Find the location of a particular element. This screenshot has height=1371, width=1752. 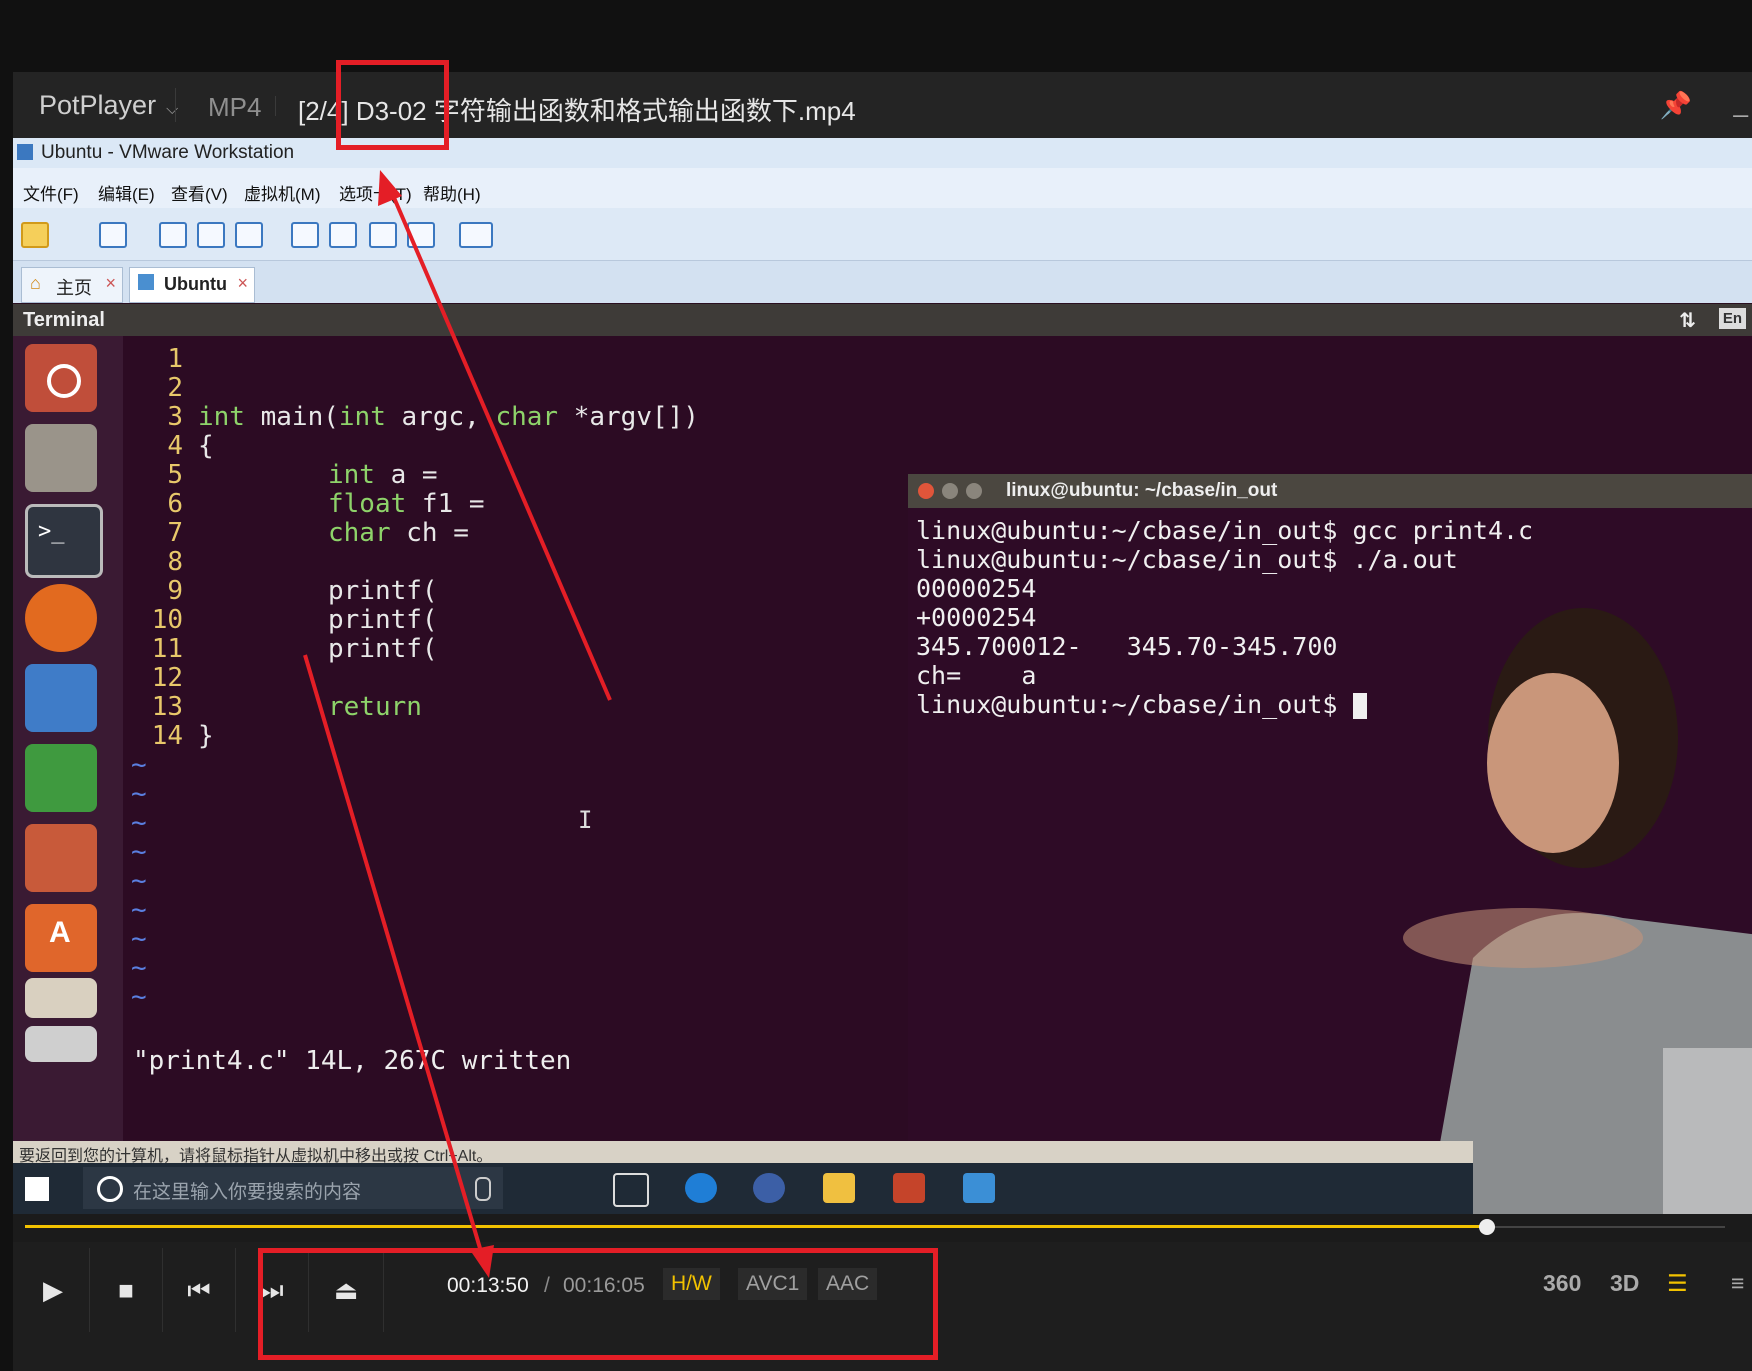

cortana-icon is located at coordinates (110, 1189).